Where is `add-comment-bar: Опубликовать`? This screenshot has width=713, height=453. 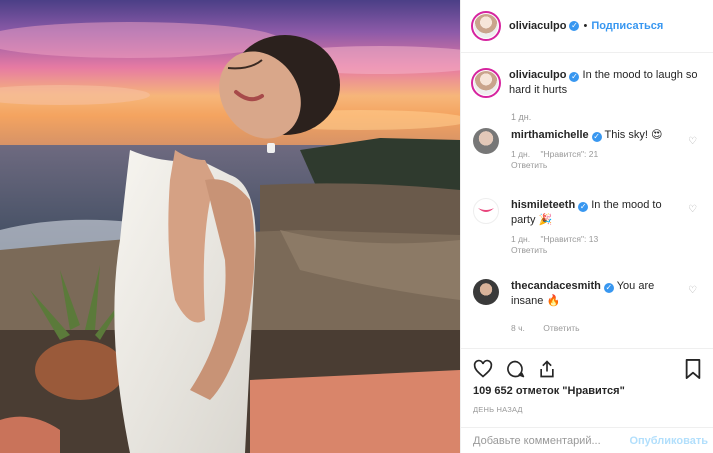
add-comment-bar: Опубликовать is located at coordinates (587, 440).